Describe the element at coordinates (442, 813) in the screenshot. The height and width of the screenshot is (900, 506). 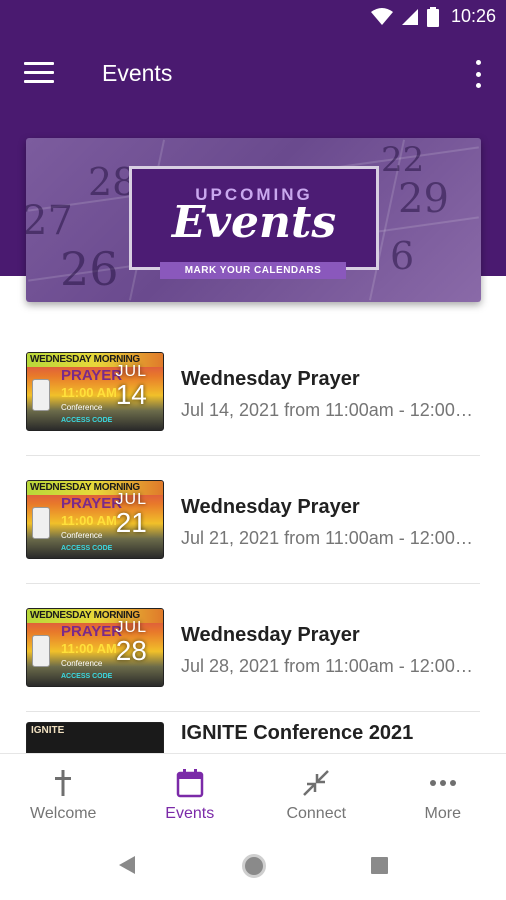
I see `nav-label: More` at that location.